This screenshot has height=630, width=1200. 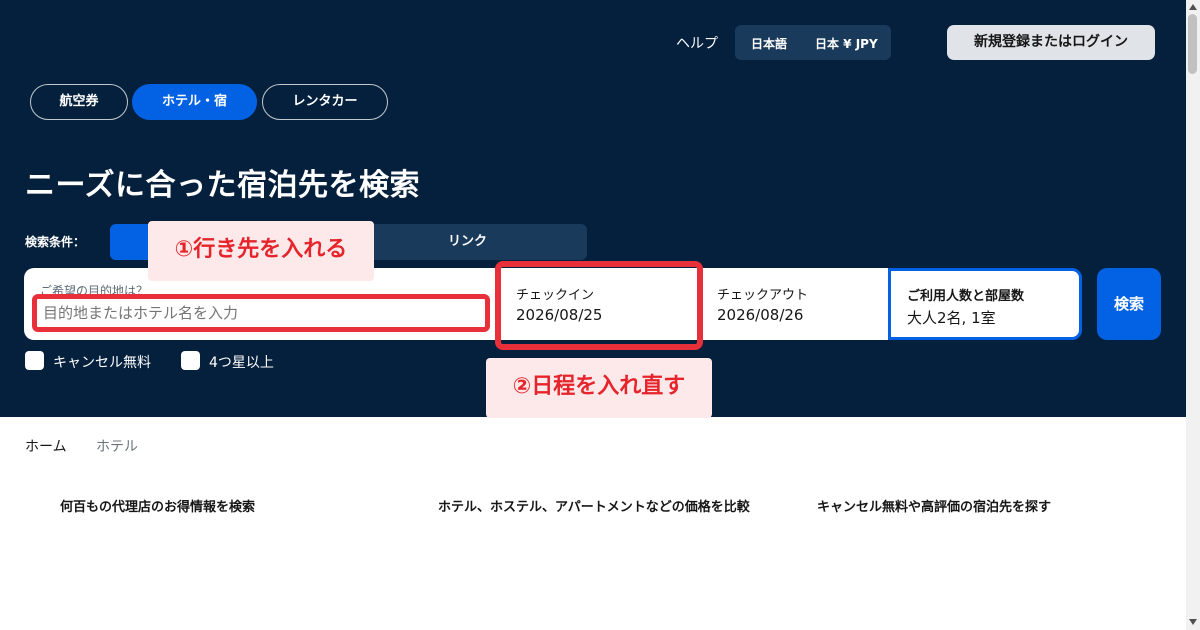 I want to click on tab-hotels: ホテル・宿, so click(x=194, y=102).